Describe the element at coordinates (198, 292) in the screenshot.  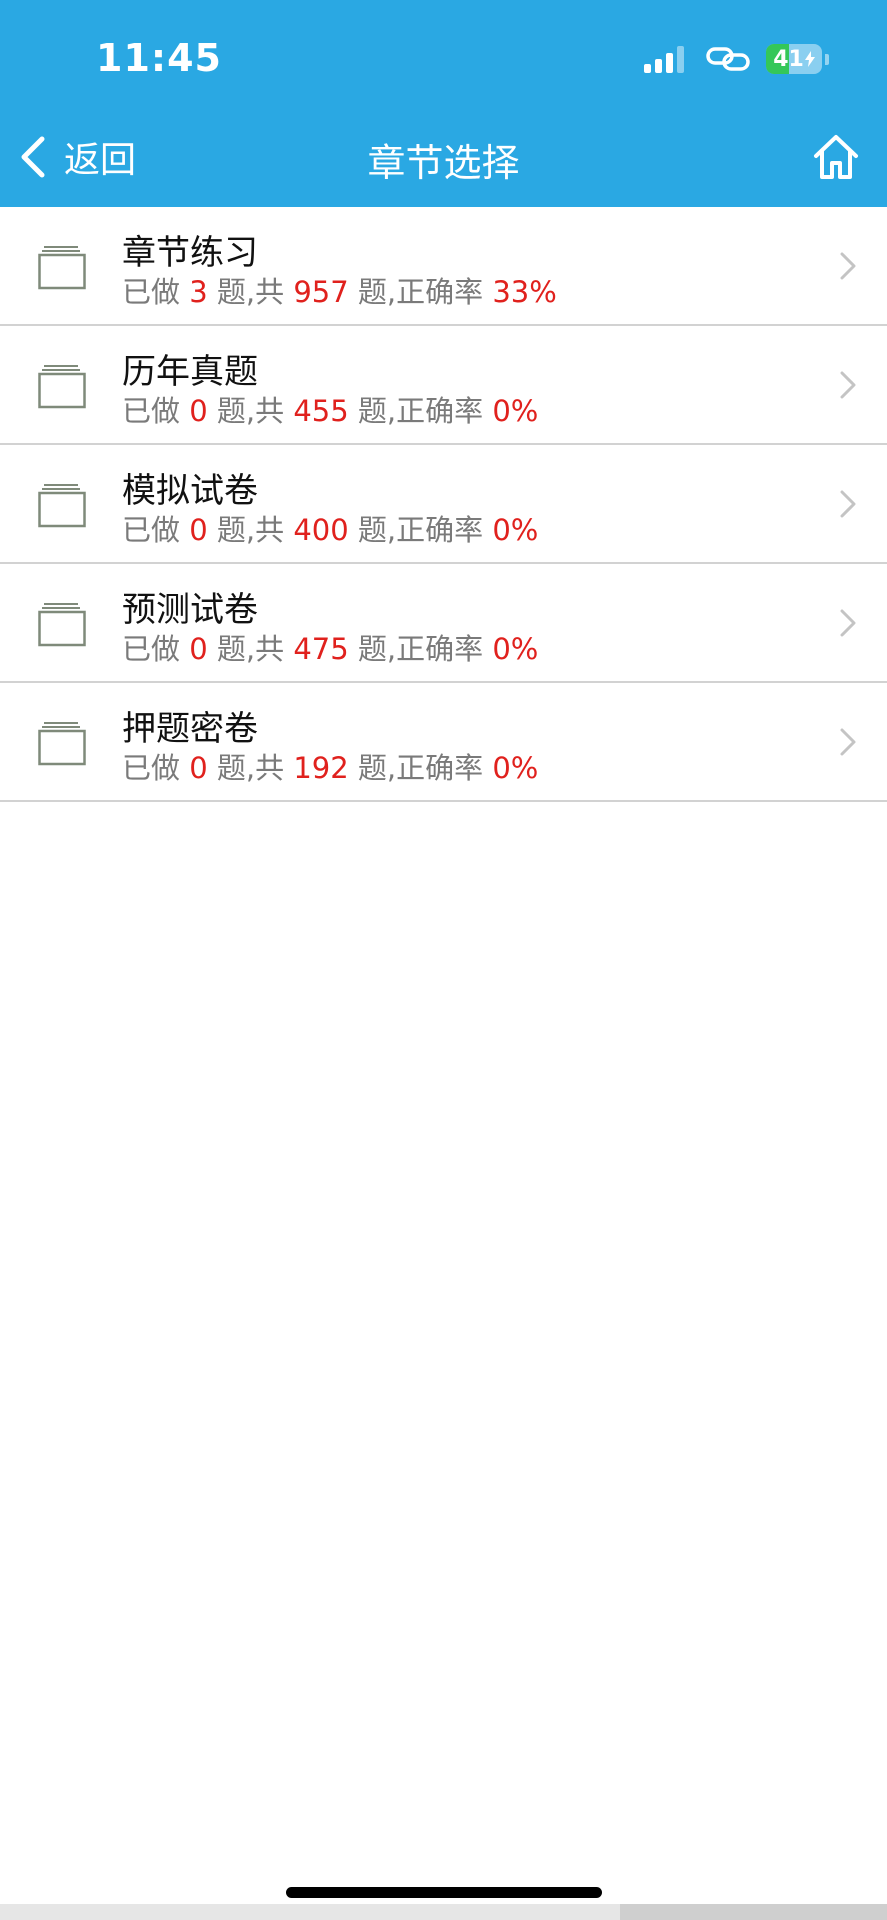
I see `done-count: 3` at that location.